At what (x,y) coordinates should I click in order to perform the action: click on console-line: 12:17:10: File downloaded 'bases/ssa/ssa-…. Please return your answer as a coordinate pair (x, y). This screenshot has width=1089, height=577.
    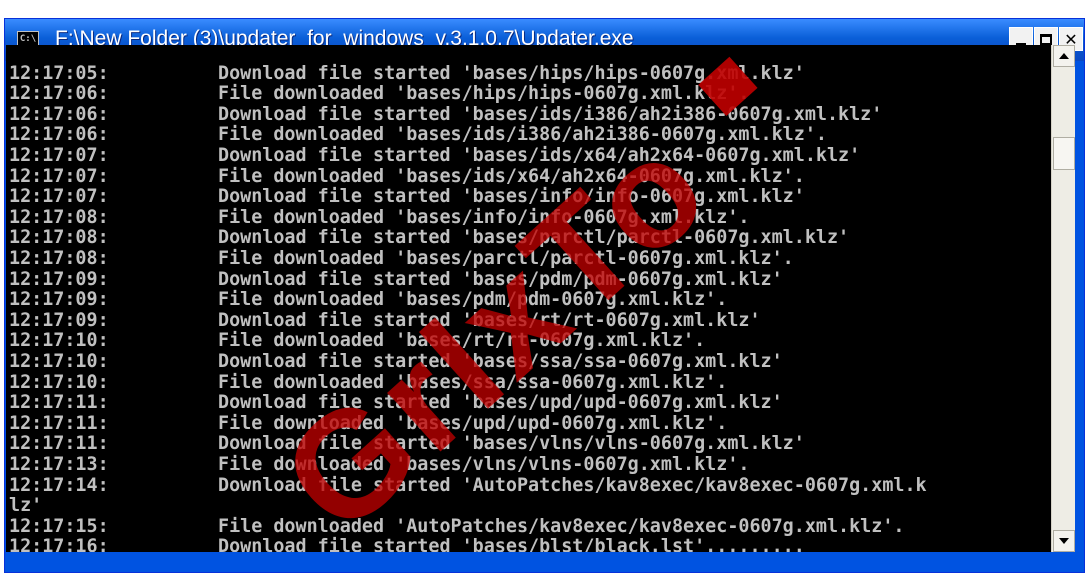
    Looking at the image, I should click on (528, 382).